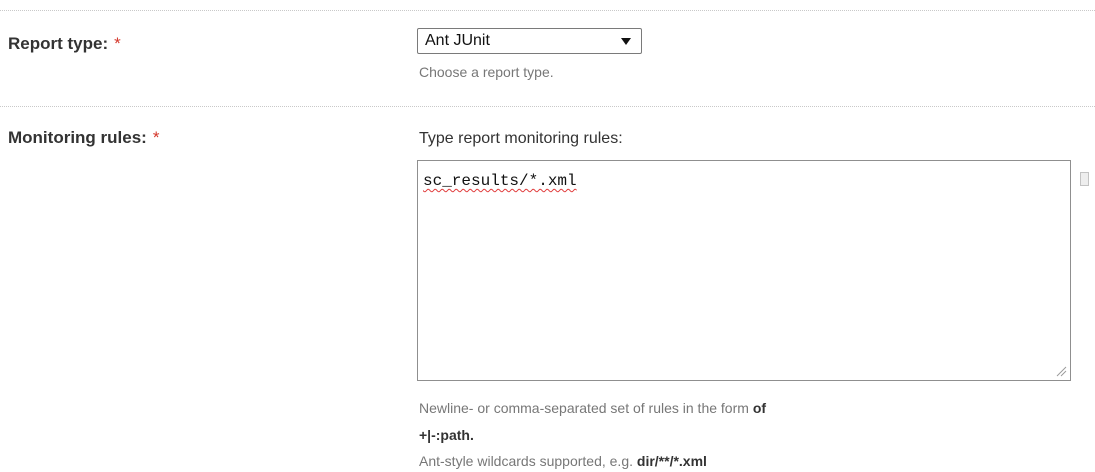  I want to click on report-type-label-text: Report type:, so click(58, 43).